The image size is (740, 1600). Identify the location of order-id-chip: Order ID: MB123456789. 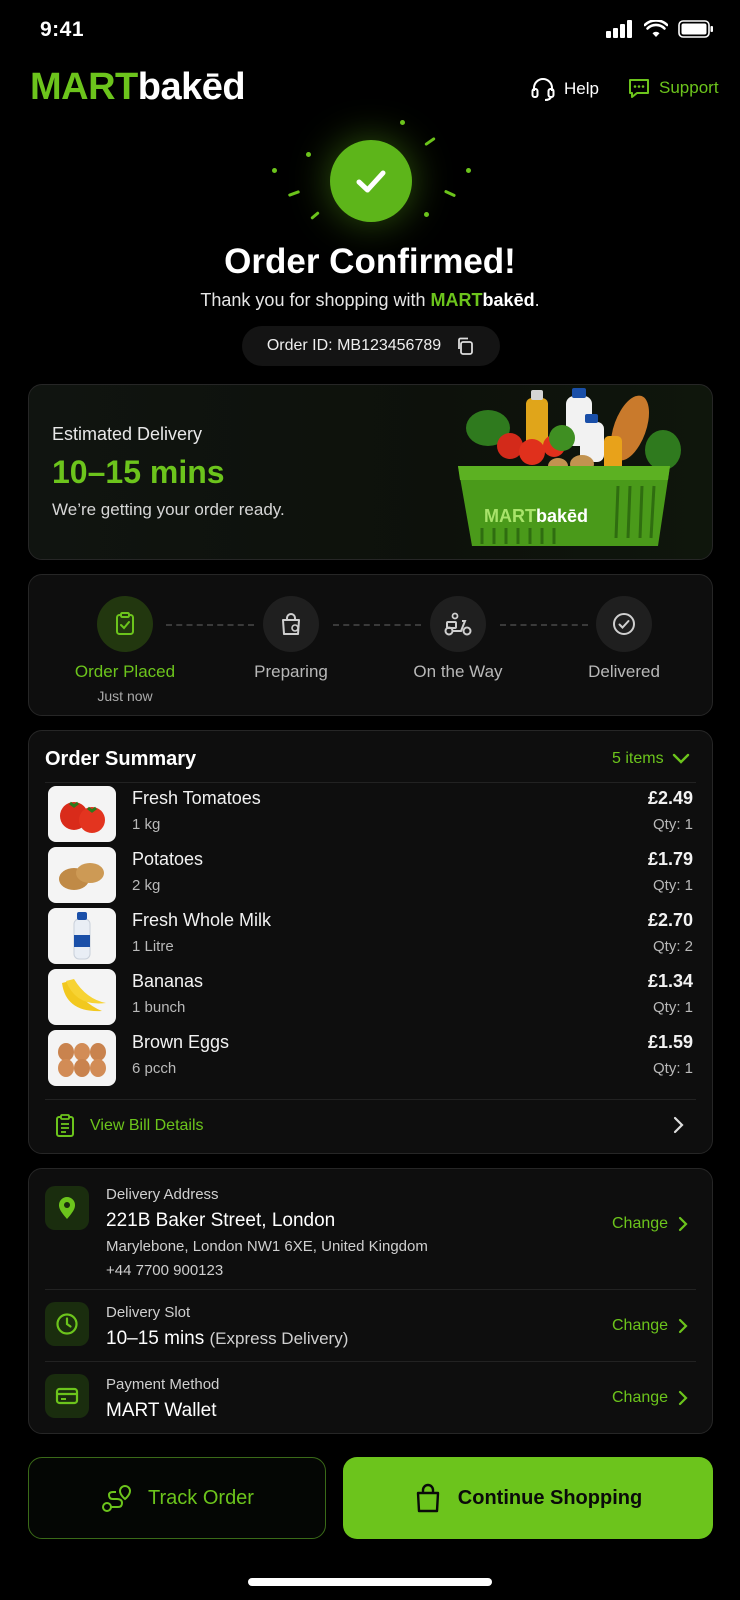
(371, 346).